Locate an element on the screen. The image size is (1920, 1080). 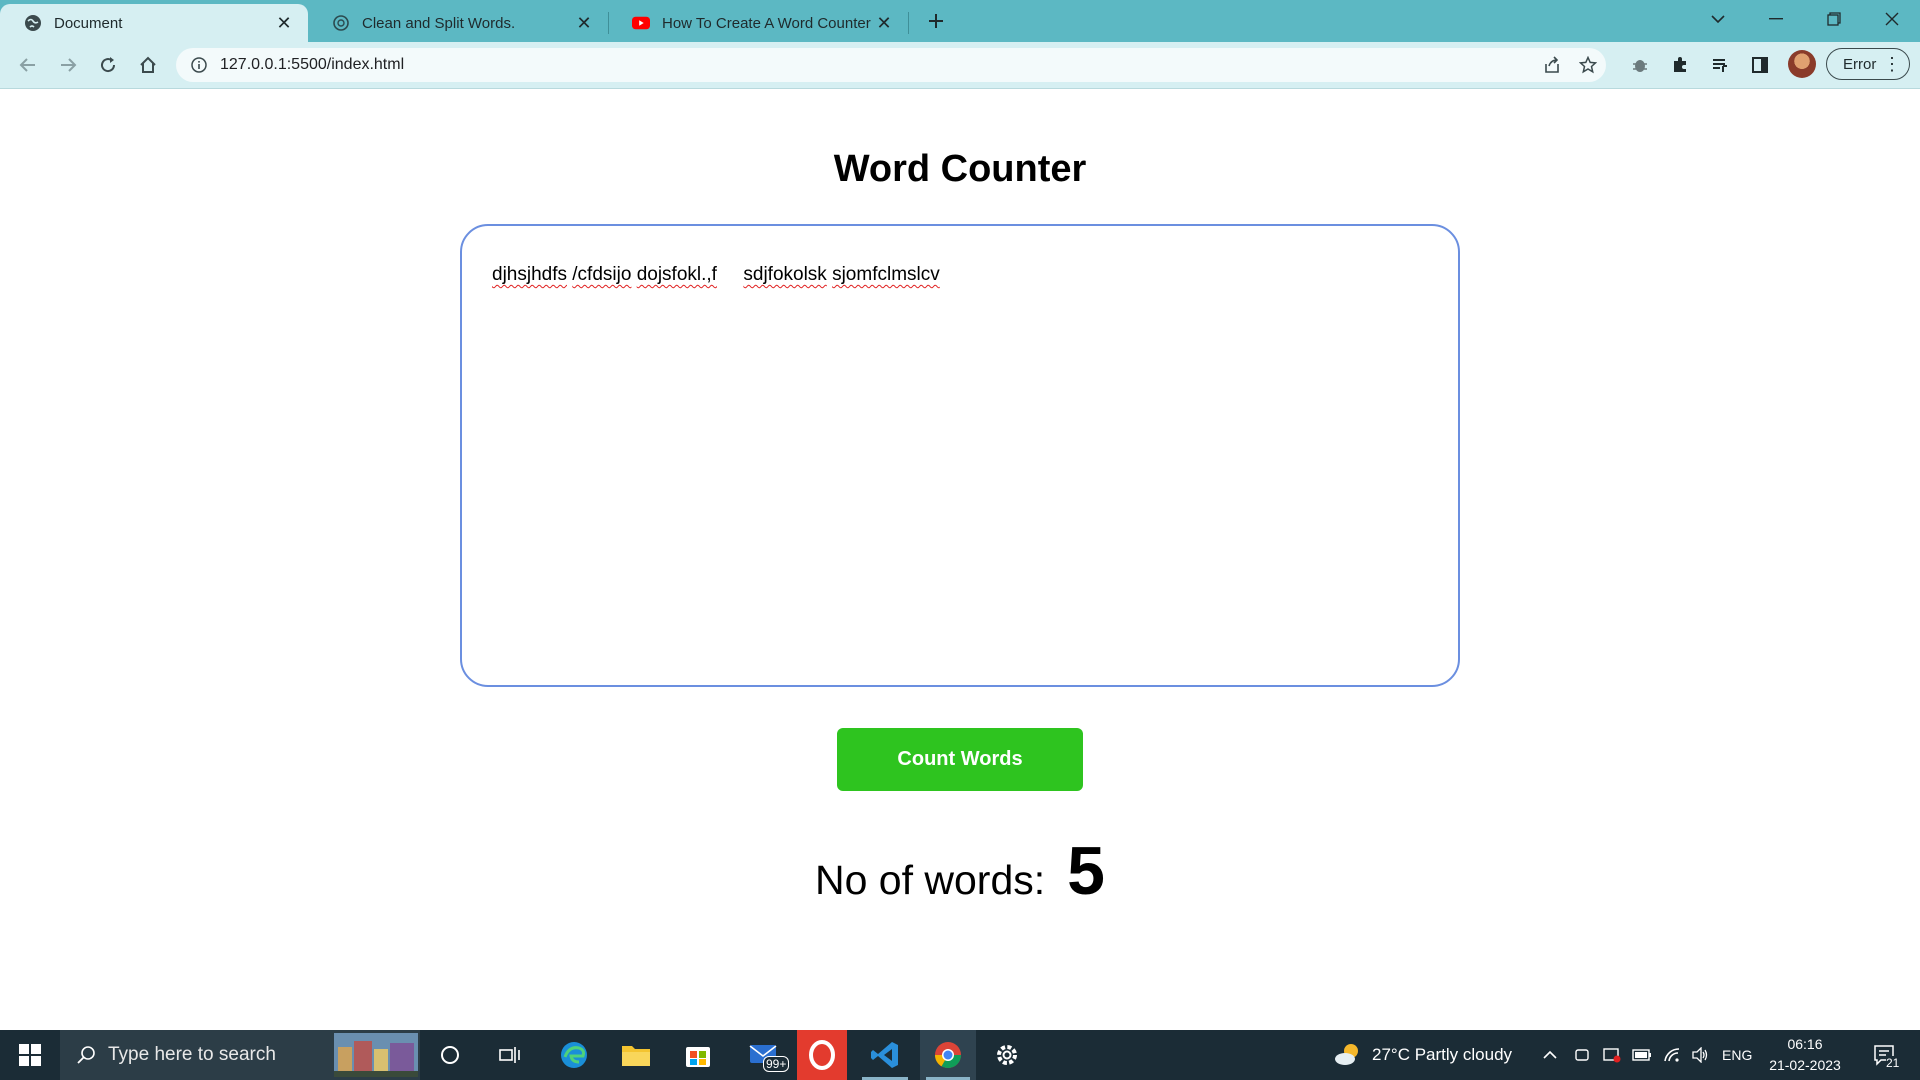
browser-toolbar: 127.0.0.1:5500/index.html is located at coordinates (960, 65).